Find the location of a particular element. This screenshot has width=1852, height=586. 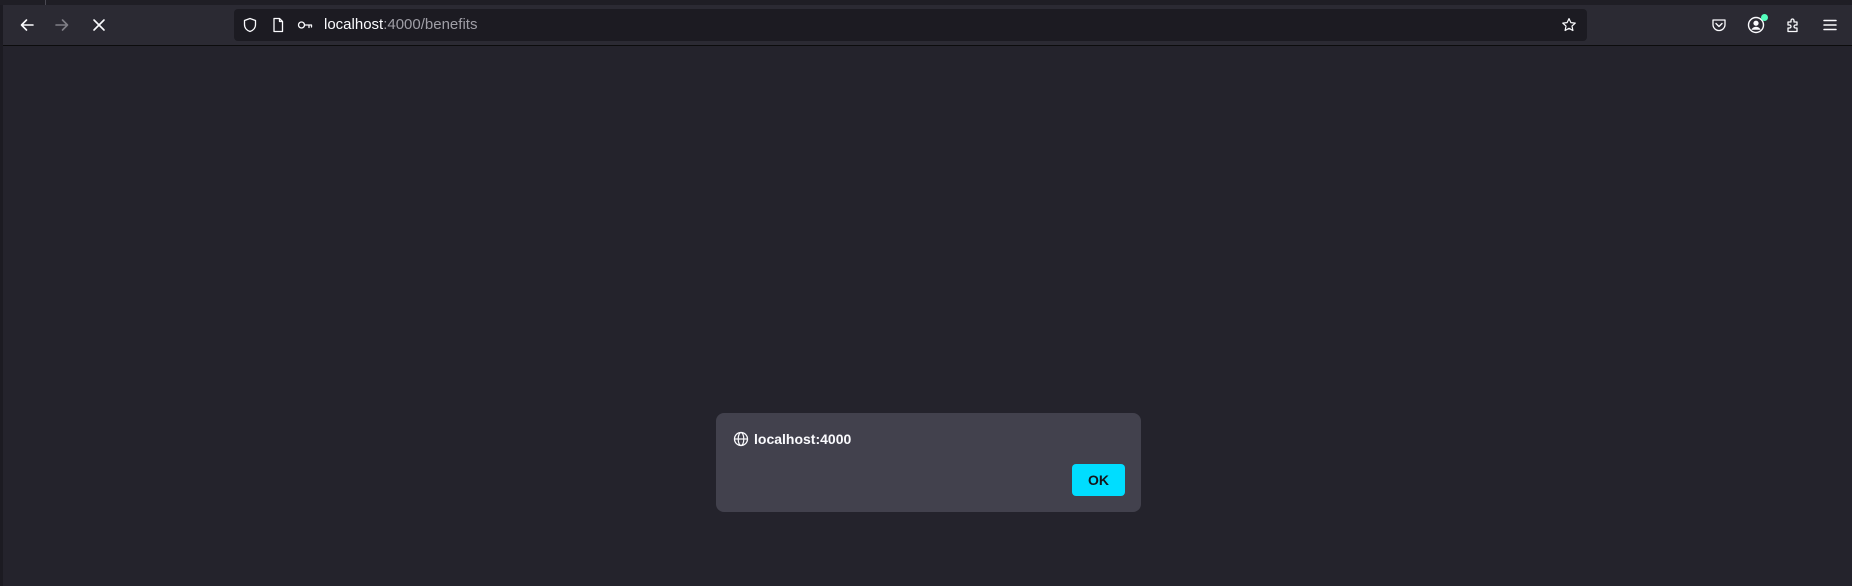

extensions-puzzle-icon is located at coordinates (1792, 25).